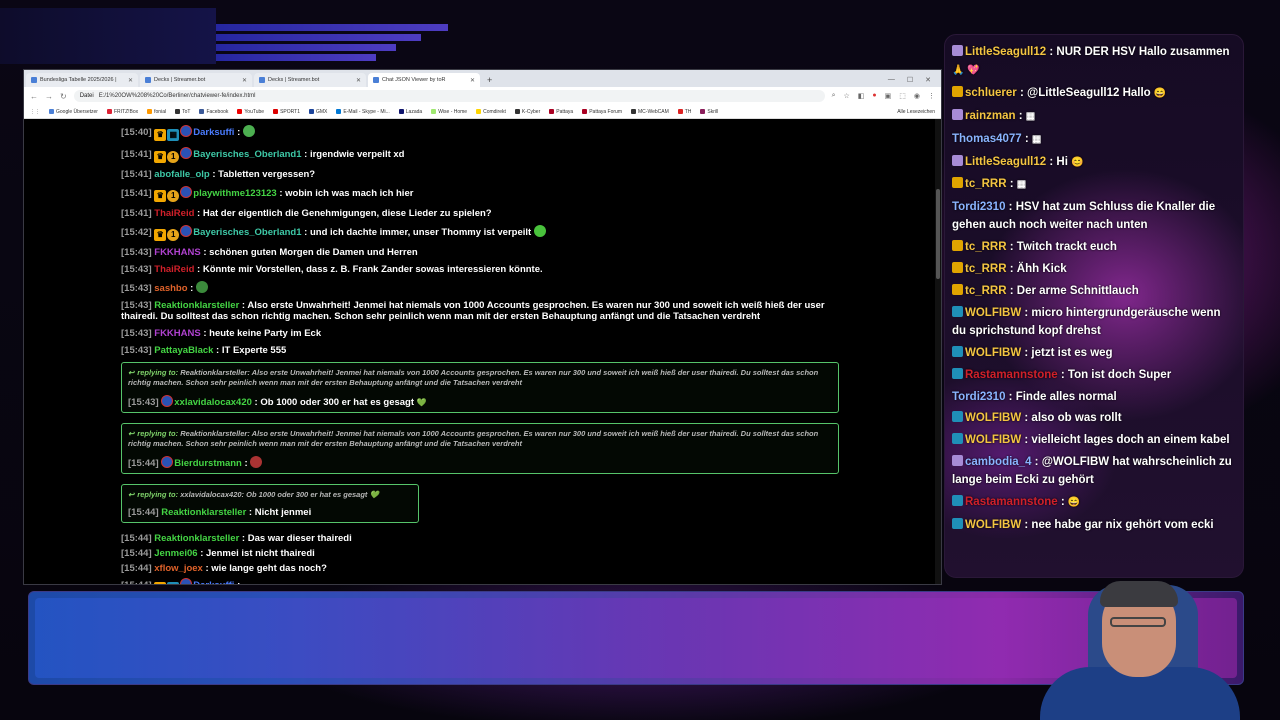 This screenshot has width=1280, height=720. Describe the element at coordinates (491, 112) in the screenshot. I see `bookmark-item: Comdirekt` at that location.